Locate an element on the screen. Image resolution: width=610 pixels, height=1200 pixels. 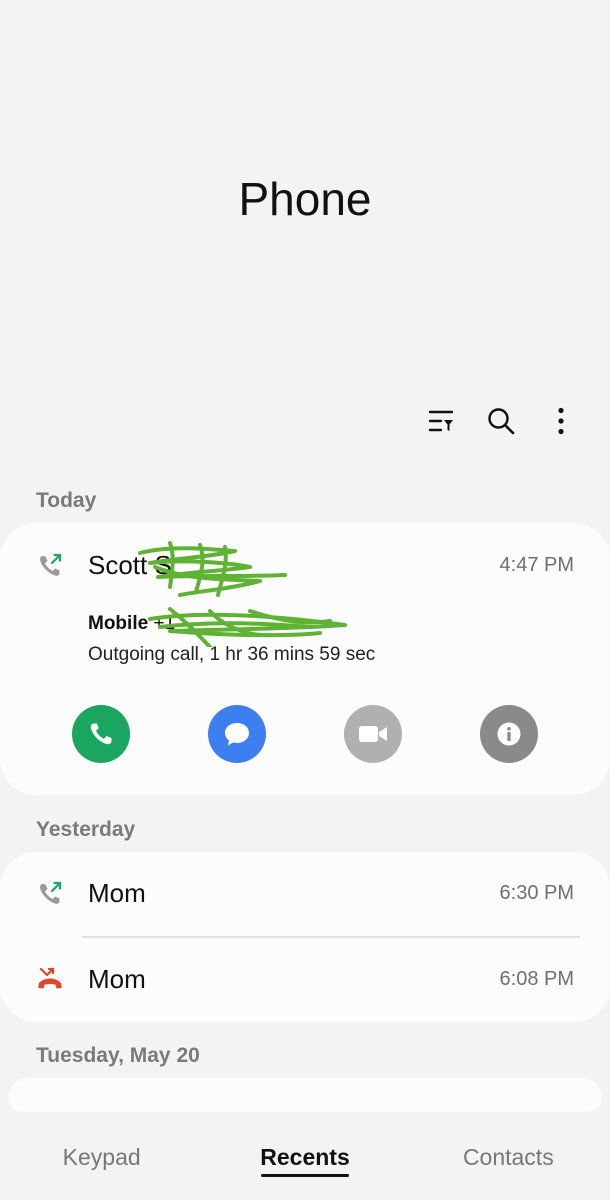
tab-recents: Recents is located at coordinates (304, 1165).